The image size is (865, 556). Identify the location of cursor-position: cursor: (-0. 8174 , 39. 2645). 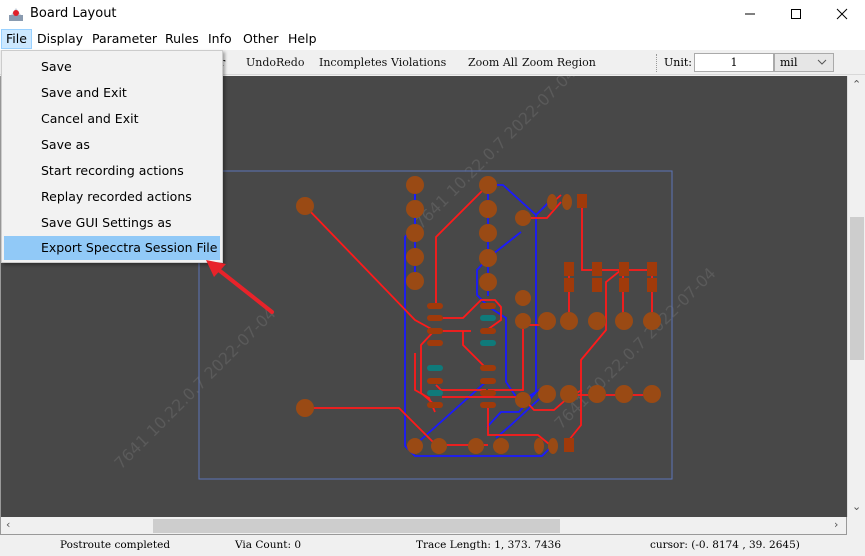
(725, 545).